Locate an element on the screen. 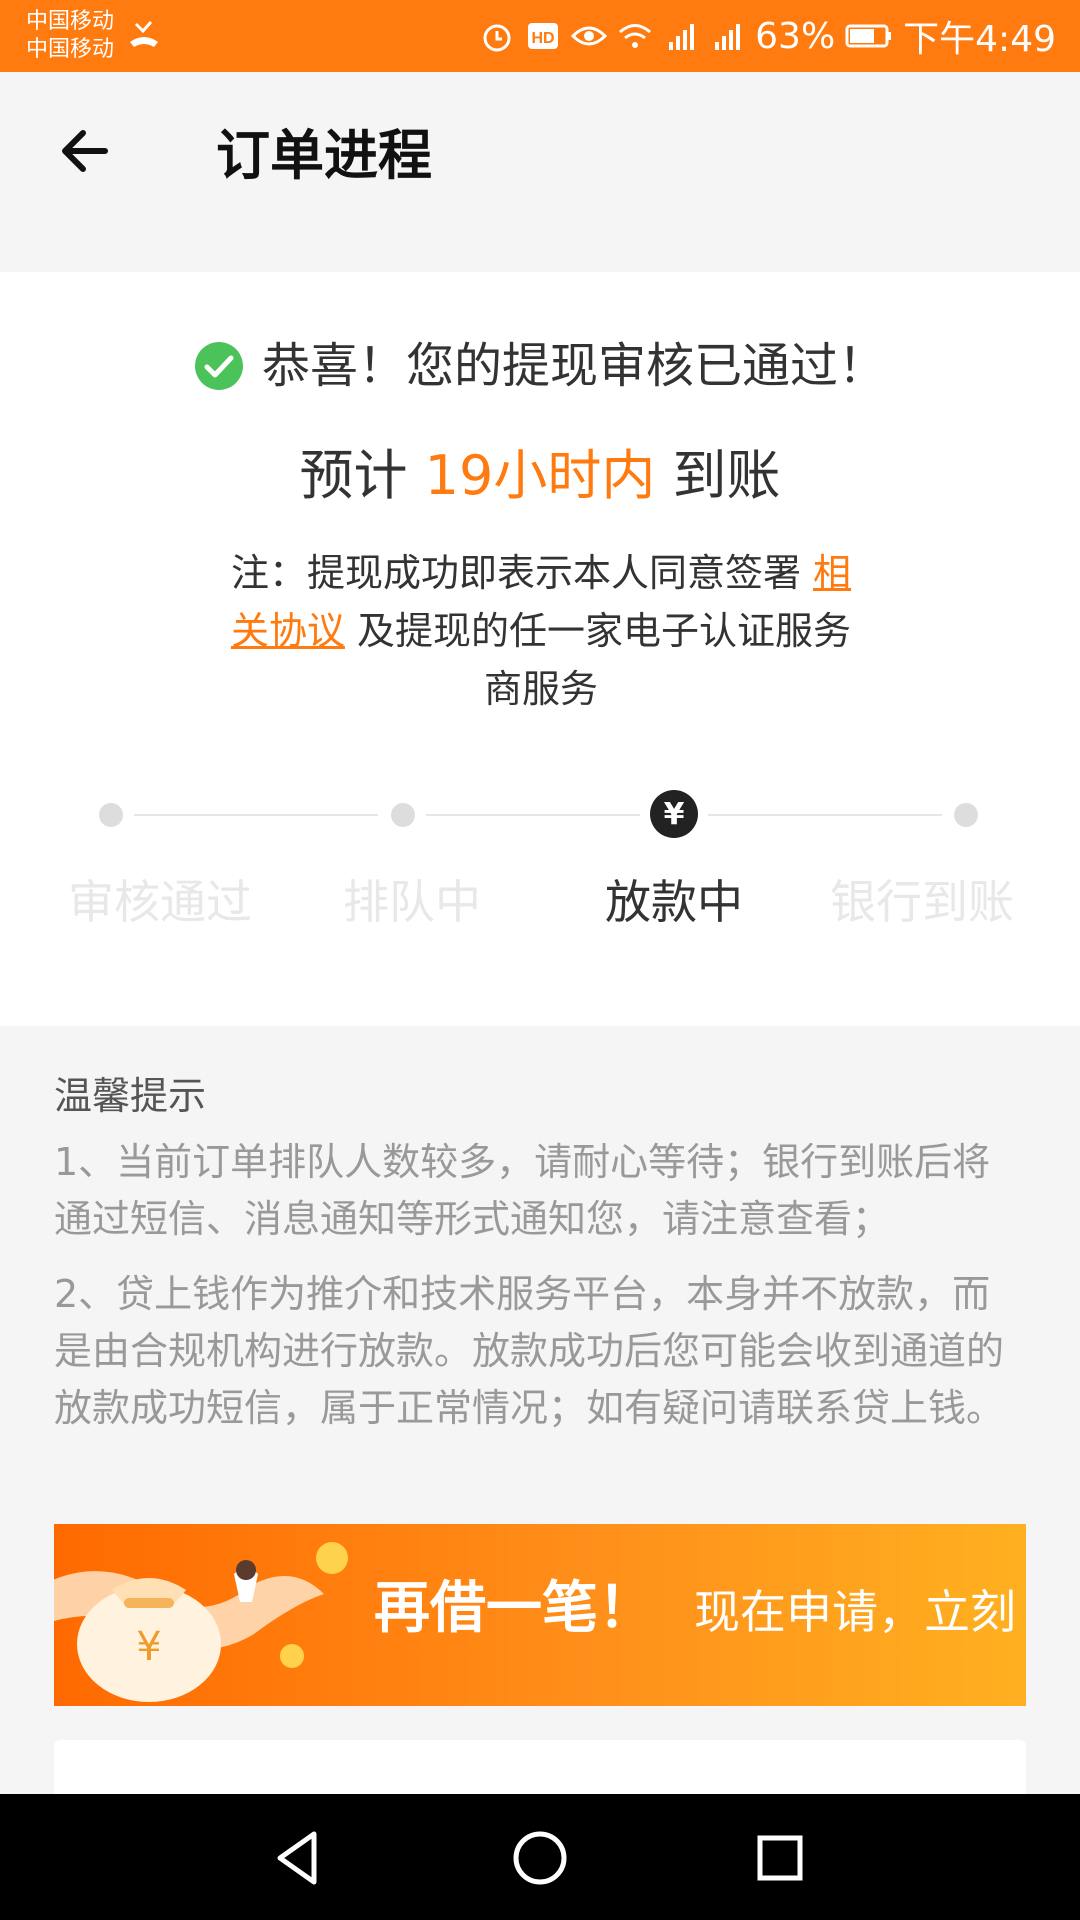  tips-title: 温馨提示 is located at coordinates (130, 1096).